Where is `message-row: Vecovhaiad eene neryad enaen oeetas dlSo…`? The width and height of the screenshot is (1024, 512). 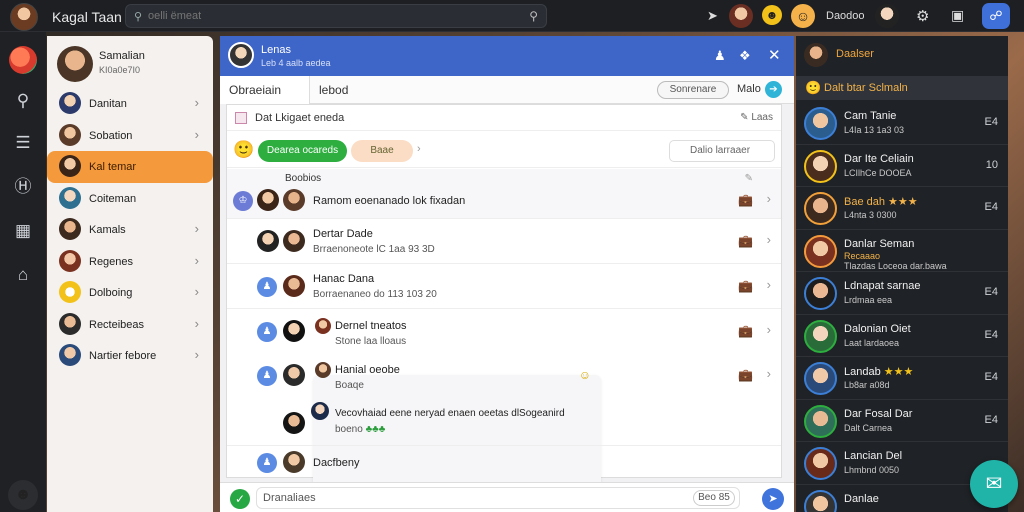 message-row: Vecovhaiad eene neryad enaen oeetas dlSo… is located at coordinates (504, 422).